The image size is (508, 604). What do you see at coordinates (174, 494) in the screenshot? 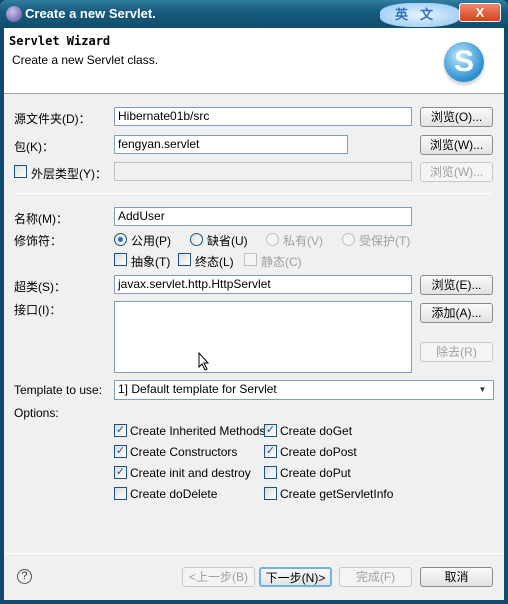
I see `option-label: Create doDelete` at bounding box center [174, 494].